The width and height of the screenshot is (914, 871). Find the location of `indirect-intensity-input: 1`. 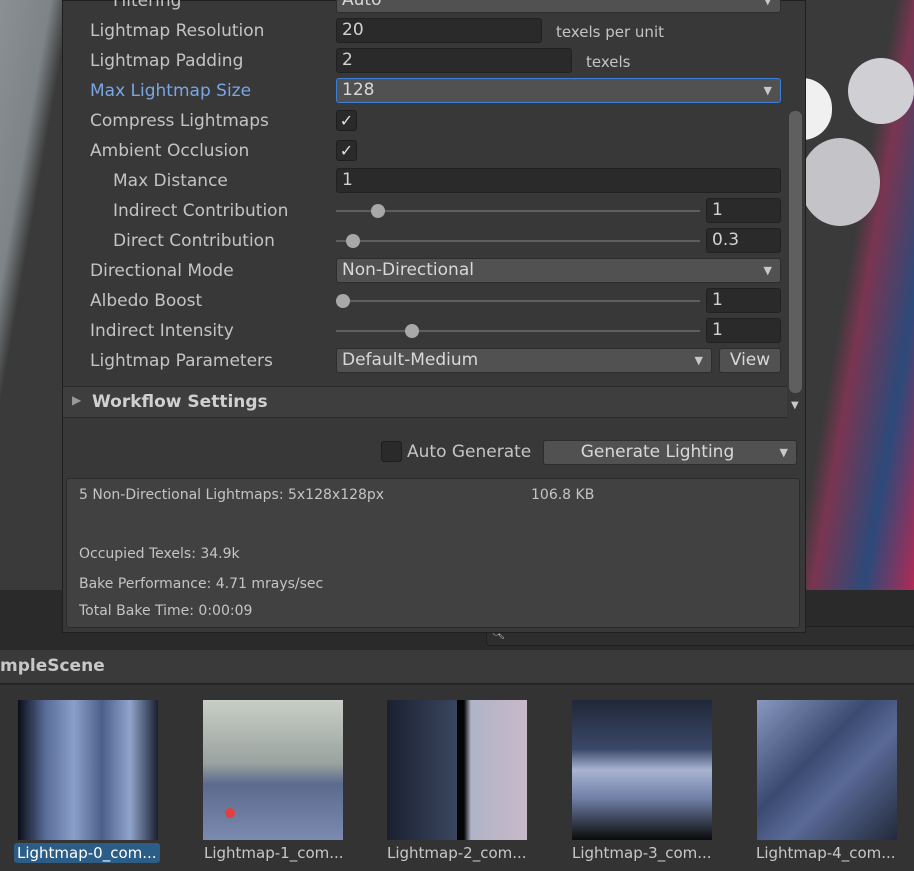

indirect-intensity-input: 1 is located at coordinates (743, 330).